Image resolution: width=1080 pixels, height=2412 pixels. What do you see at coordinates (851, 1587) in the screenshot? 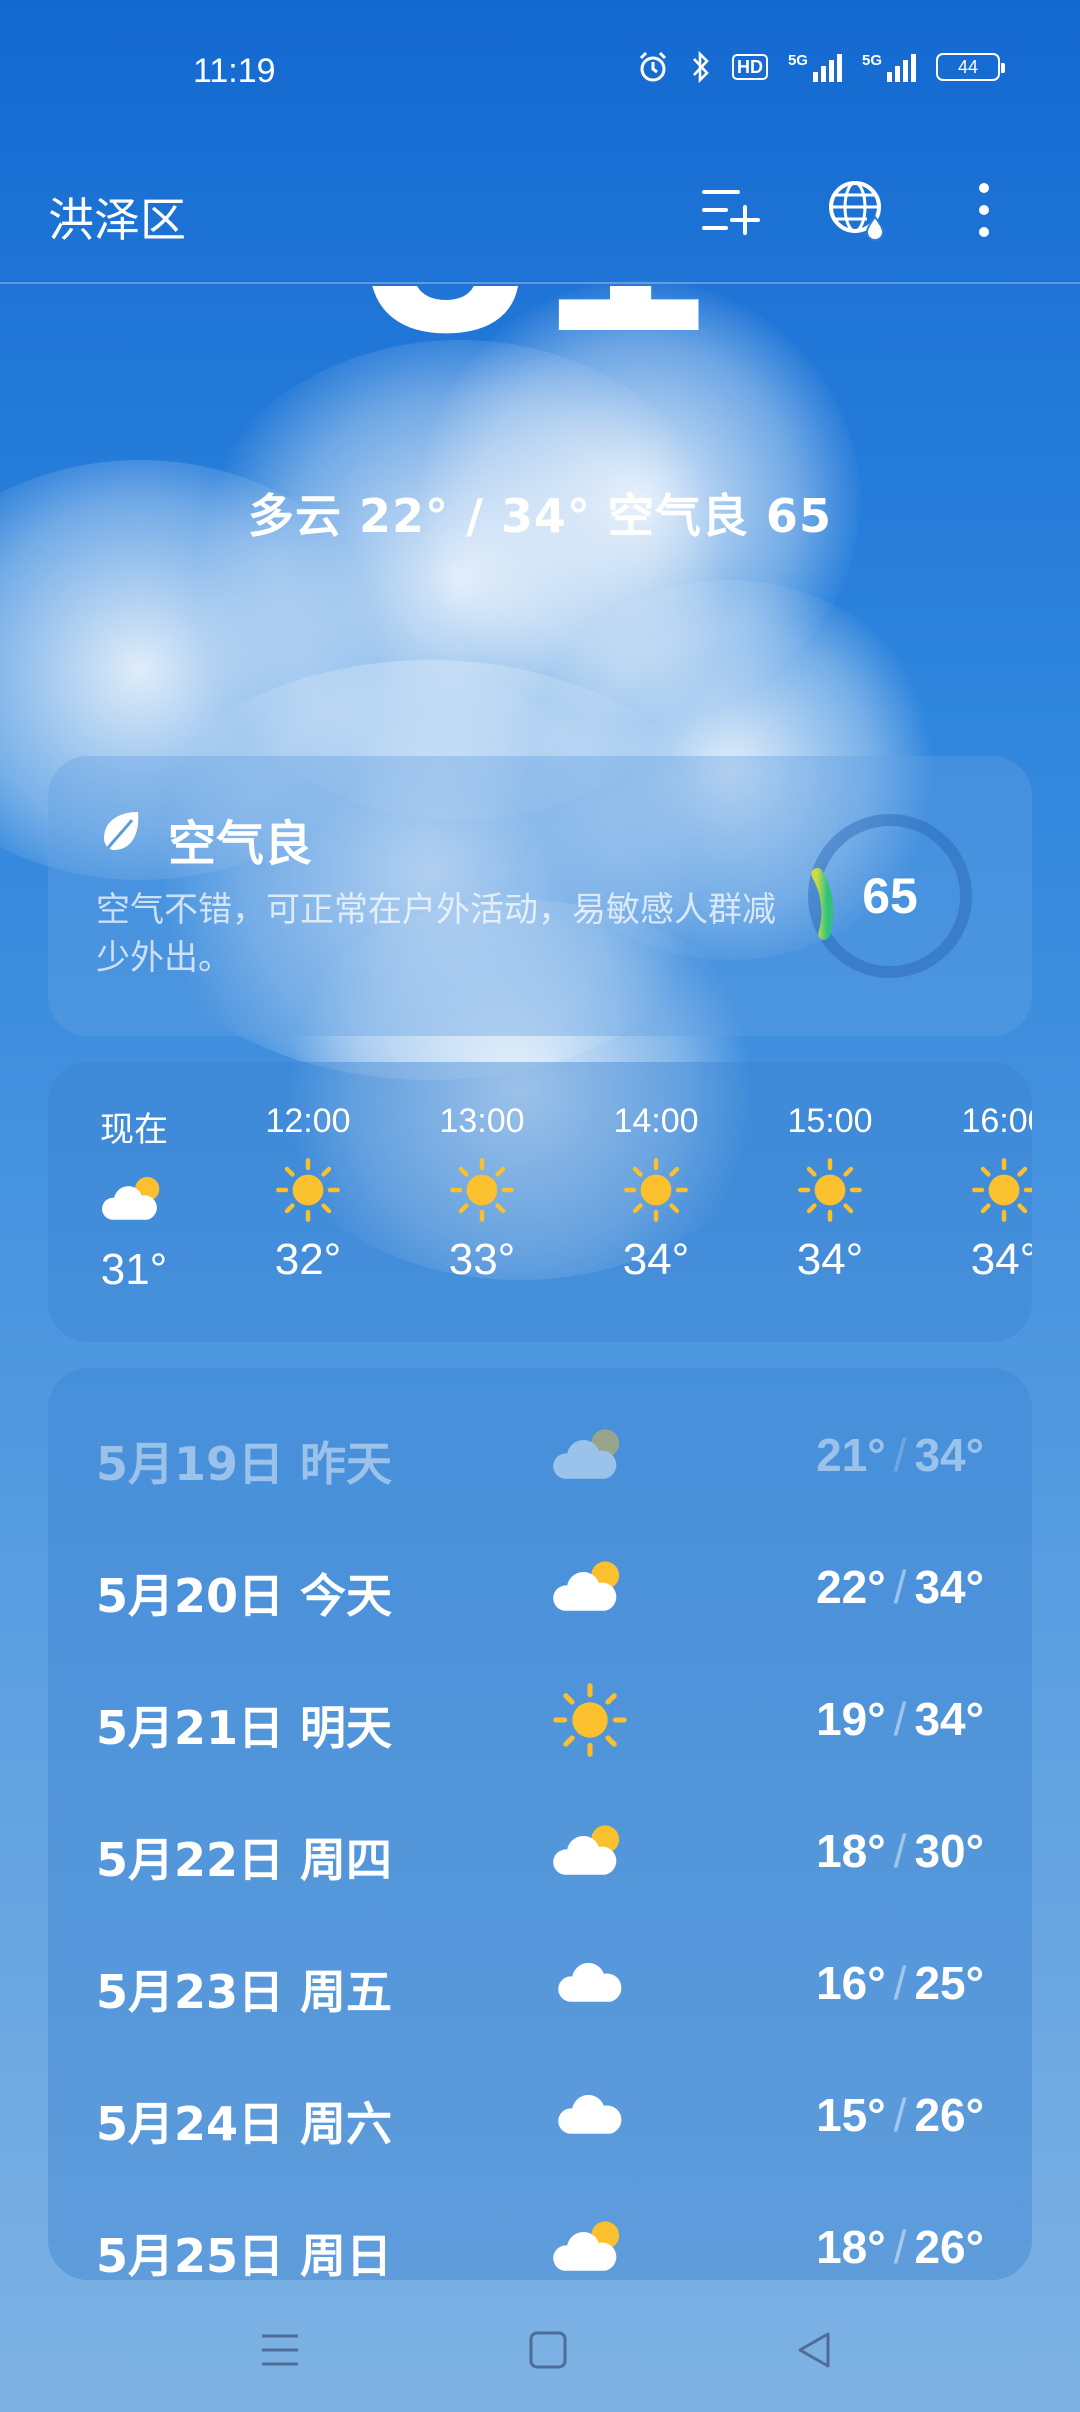
I see `daily-low: 22°` at bounding box center [851, 1587].